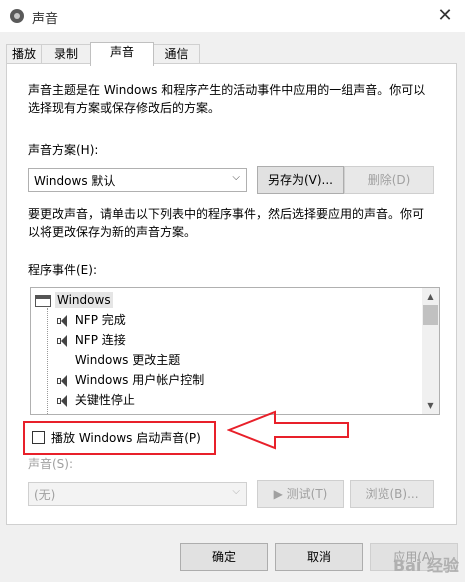 The image size is (465, 582). I want to click on list-item: Windows 用户帐户控制, so click(130, 380).